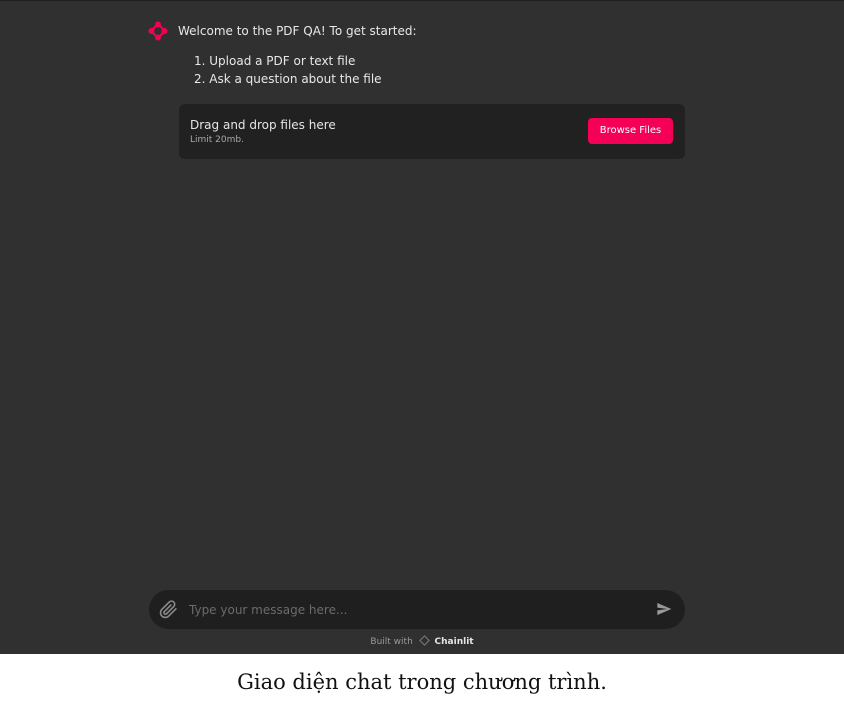 The width and height of the screenshot is (844, 706). What do you see at coordinates (391, 642) in the screenshot?
I see `built-with-text: Built with` at bounding box center [391, 642].